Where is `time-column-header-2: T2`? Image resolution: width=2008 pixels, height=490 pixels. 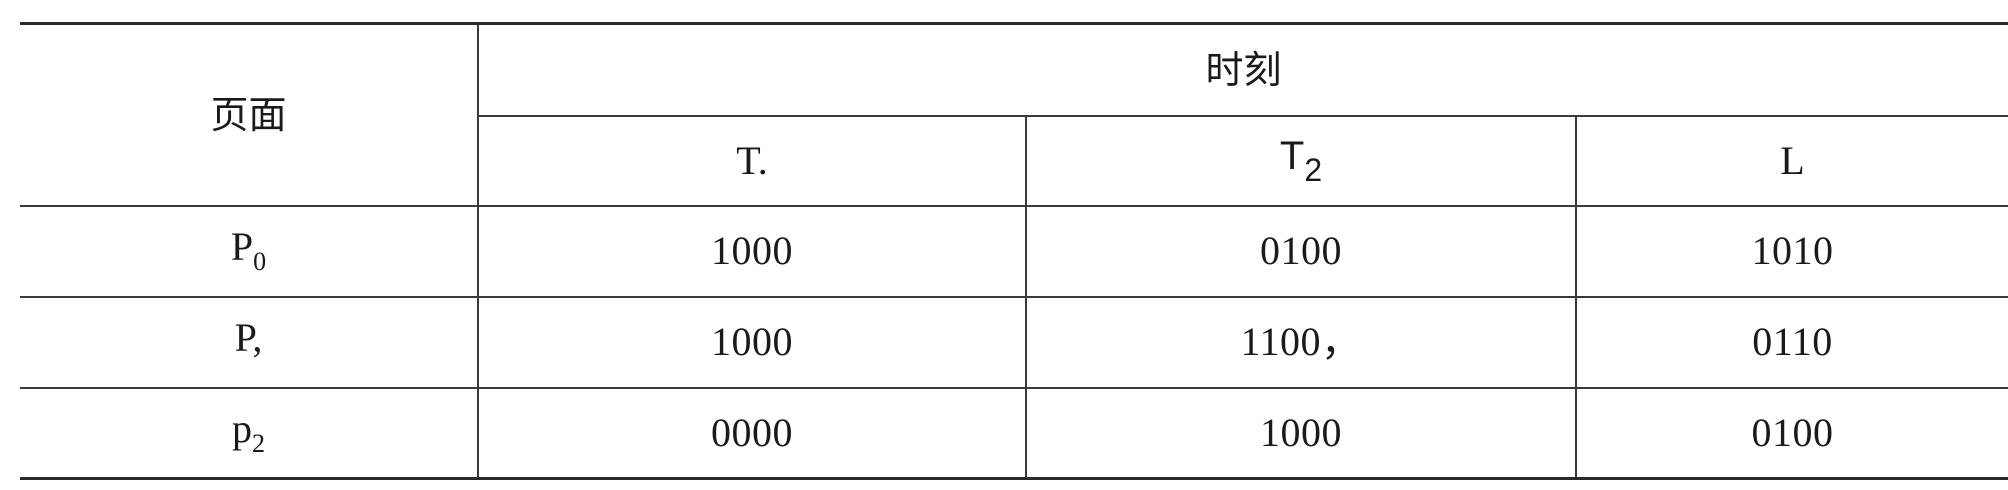 time-column-header-2: T2 is located at coordinates (1301, 161).